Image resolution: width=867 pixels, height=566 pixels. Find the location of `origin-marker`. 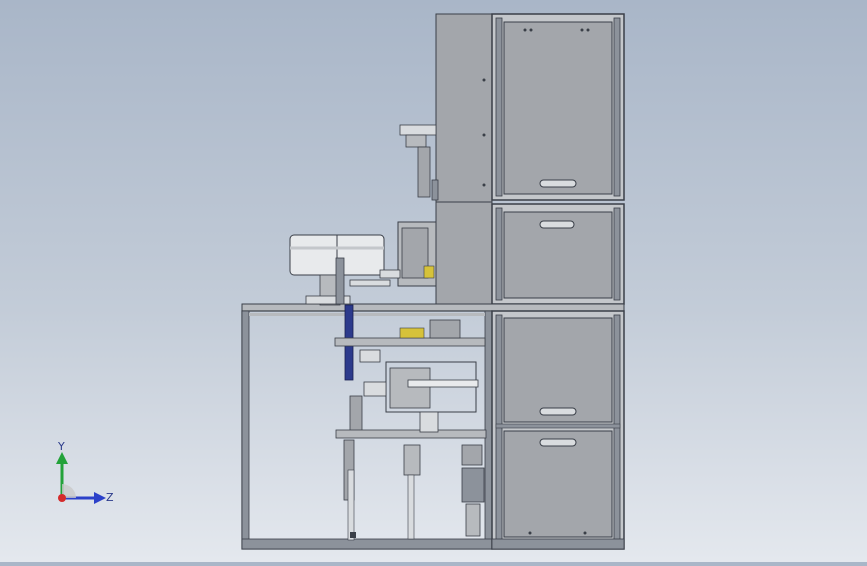

origin-marker is located at coordinates (62, 498).